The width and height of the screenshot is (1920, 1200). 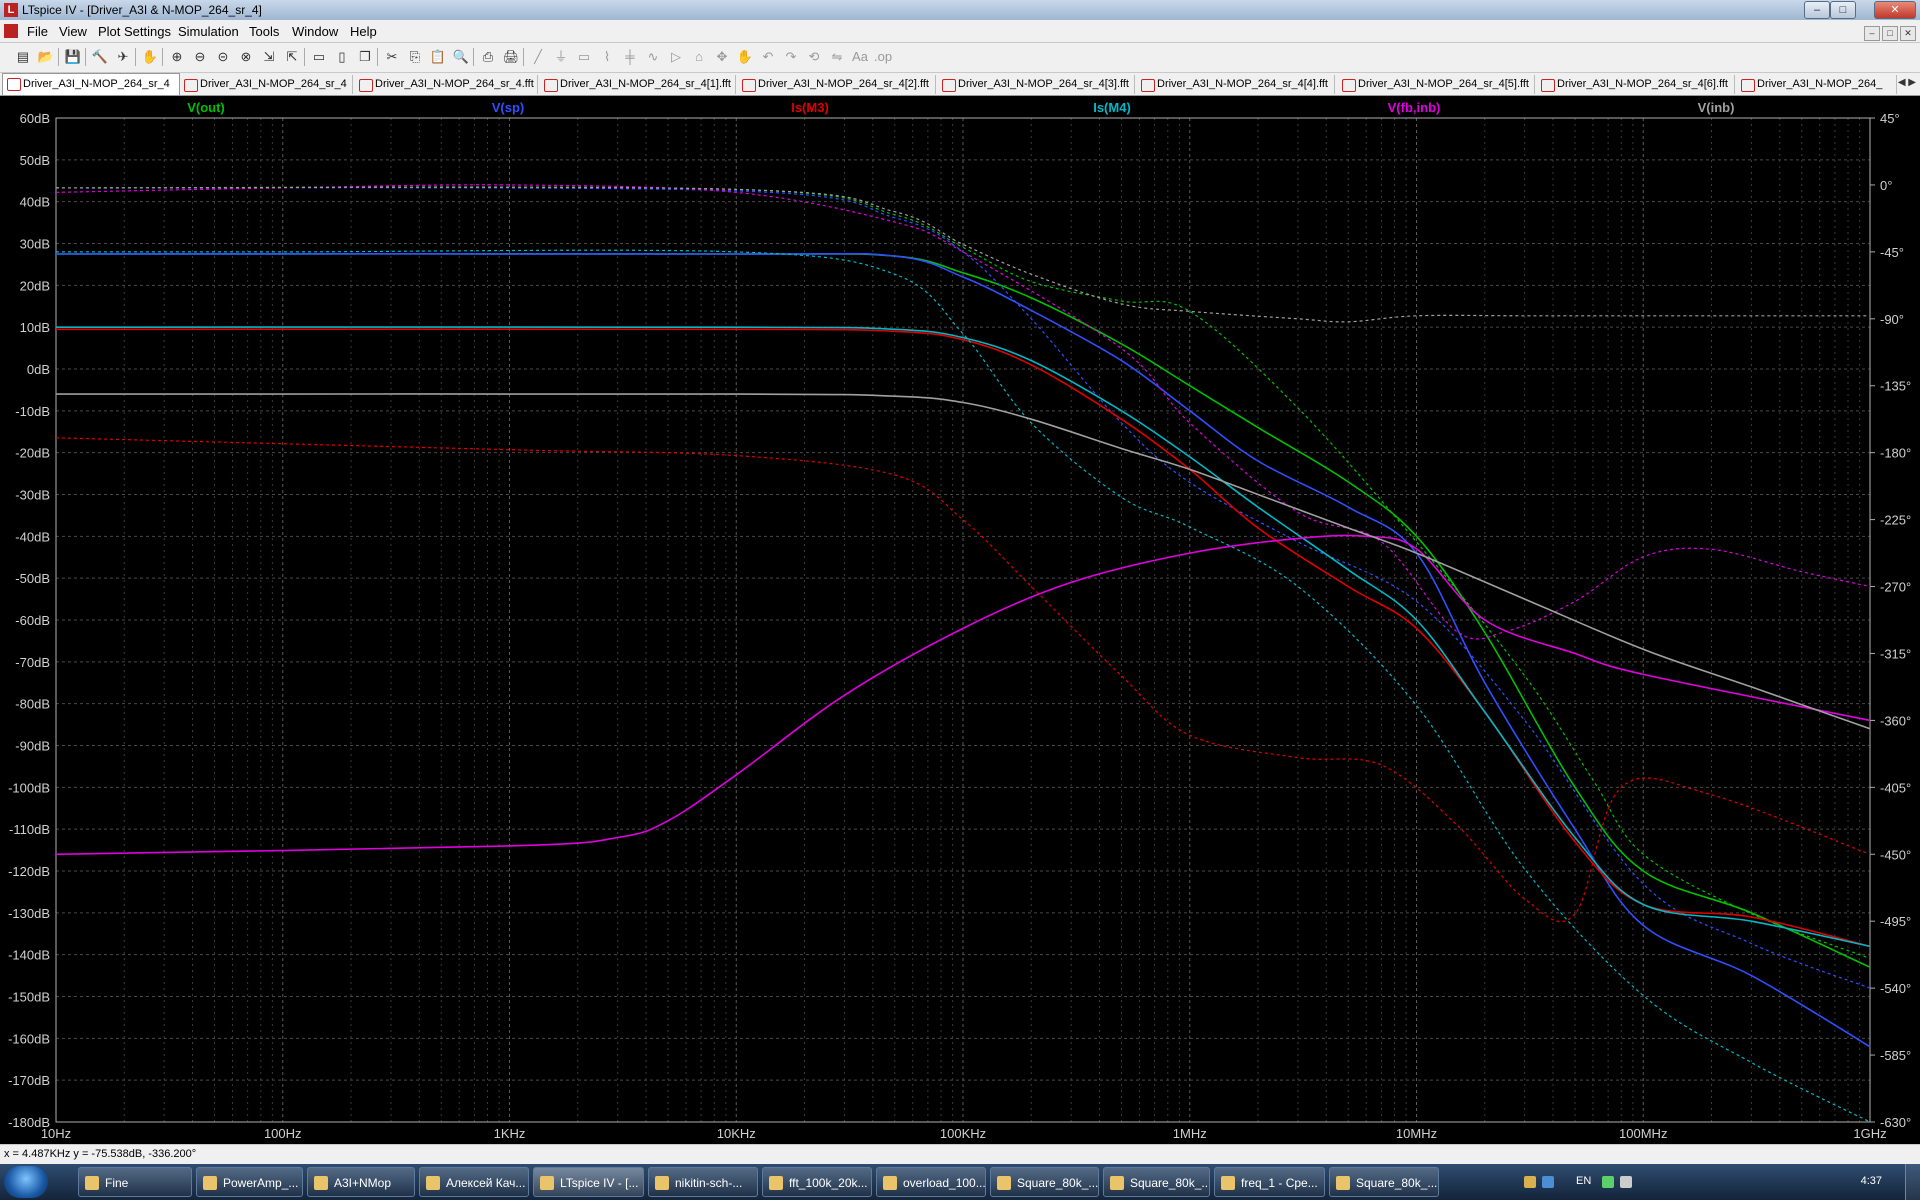 What do you see at coordinates (1608, 1182) in the screenshot?
I see `flag-tray-icon` at bounding box center [1608, 1182].